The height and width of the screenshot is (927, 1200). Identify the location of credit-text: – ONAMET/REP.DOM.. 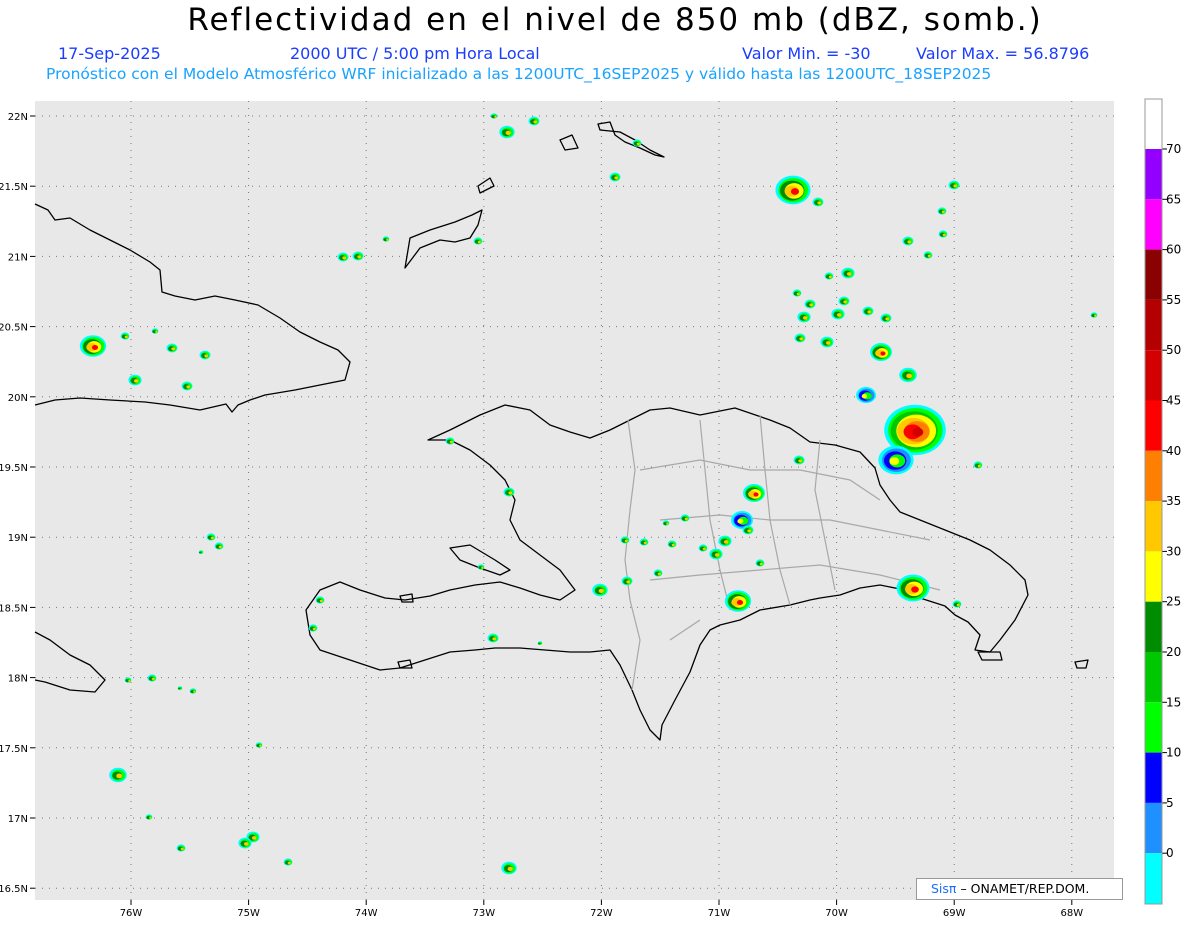
(1025, 888).